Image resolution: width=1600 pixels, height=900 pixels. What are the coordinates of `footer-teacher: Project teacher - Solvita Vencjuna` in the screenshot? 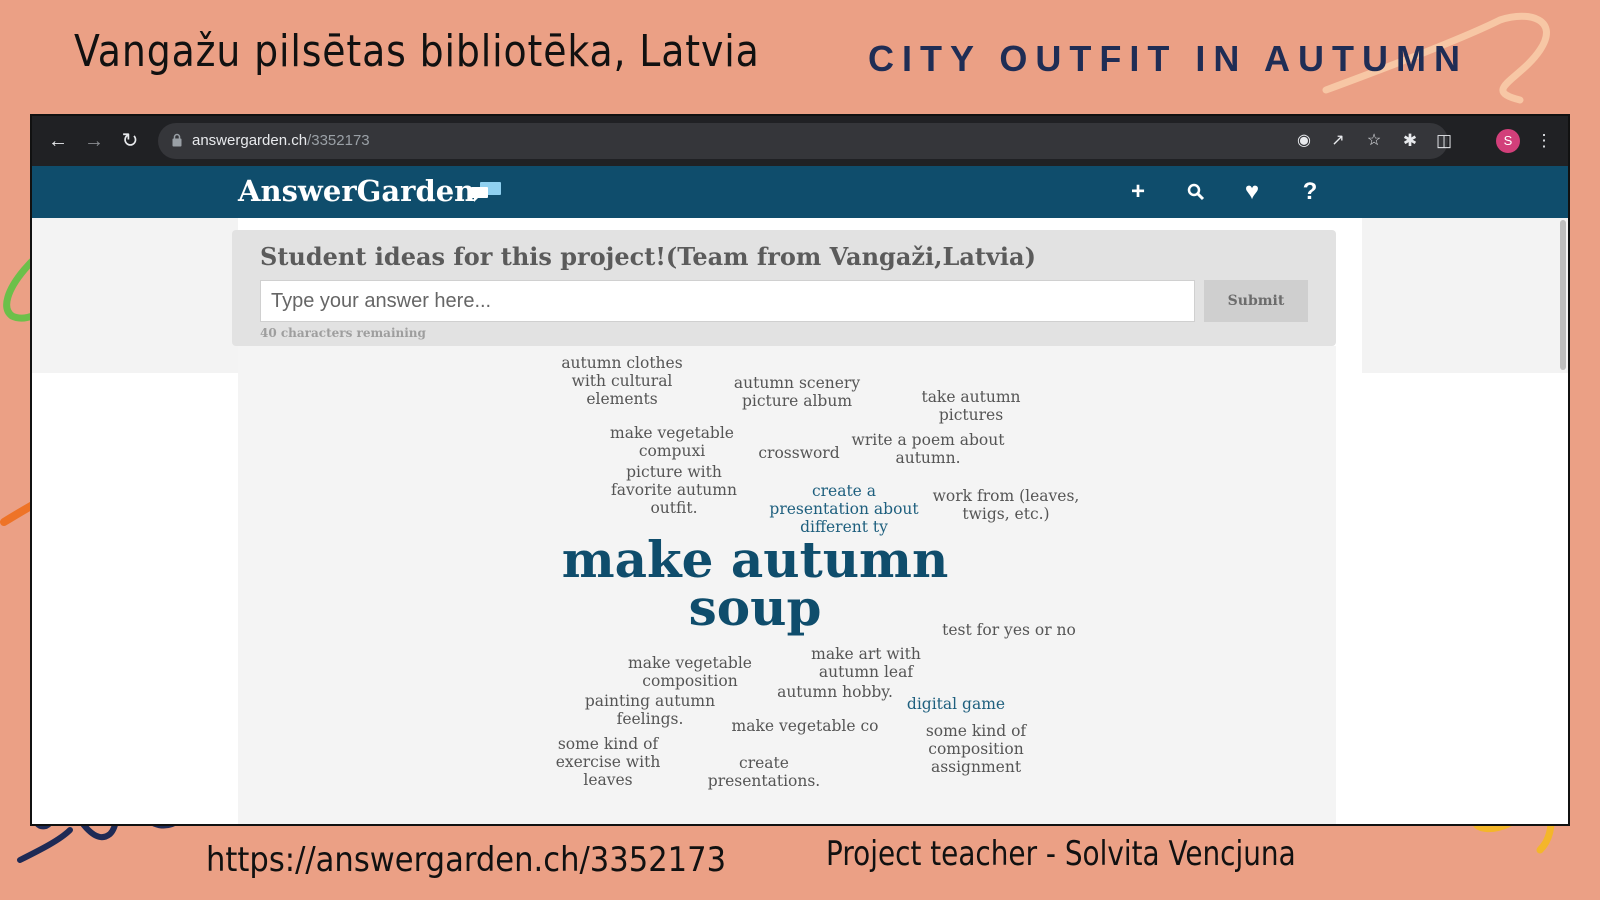 It's located at (1061, 854).